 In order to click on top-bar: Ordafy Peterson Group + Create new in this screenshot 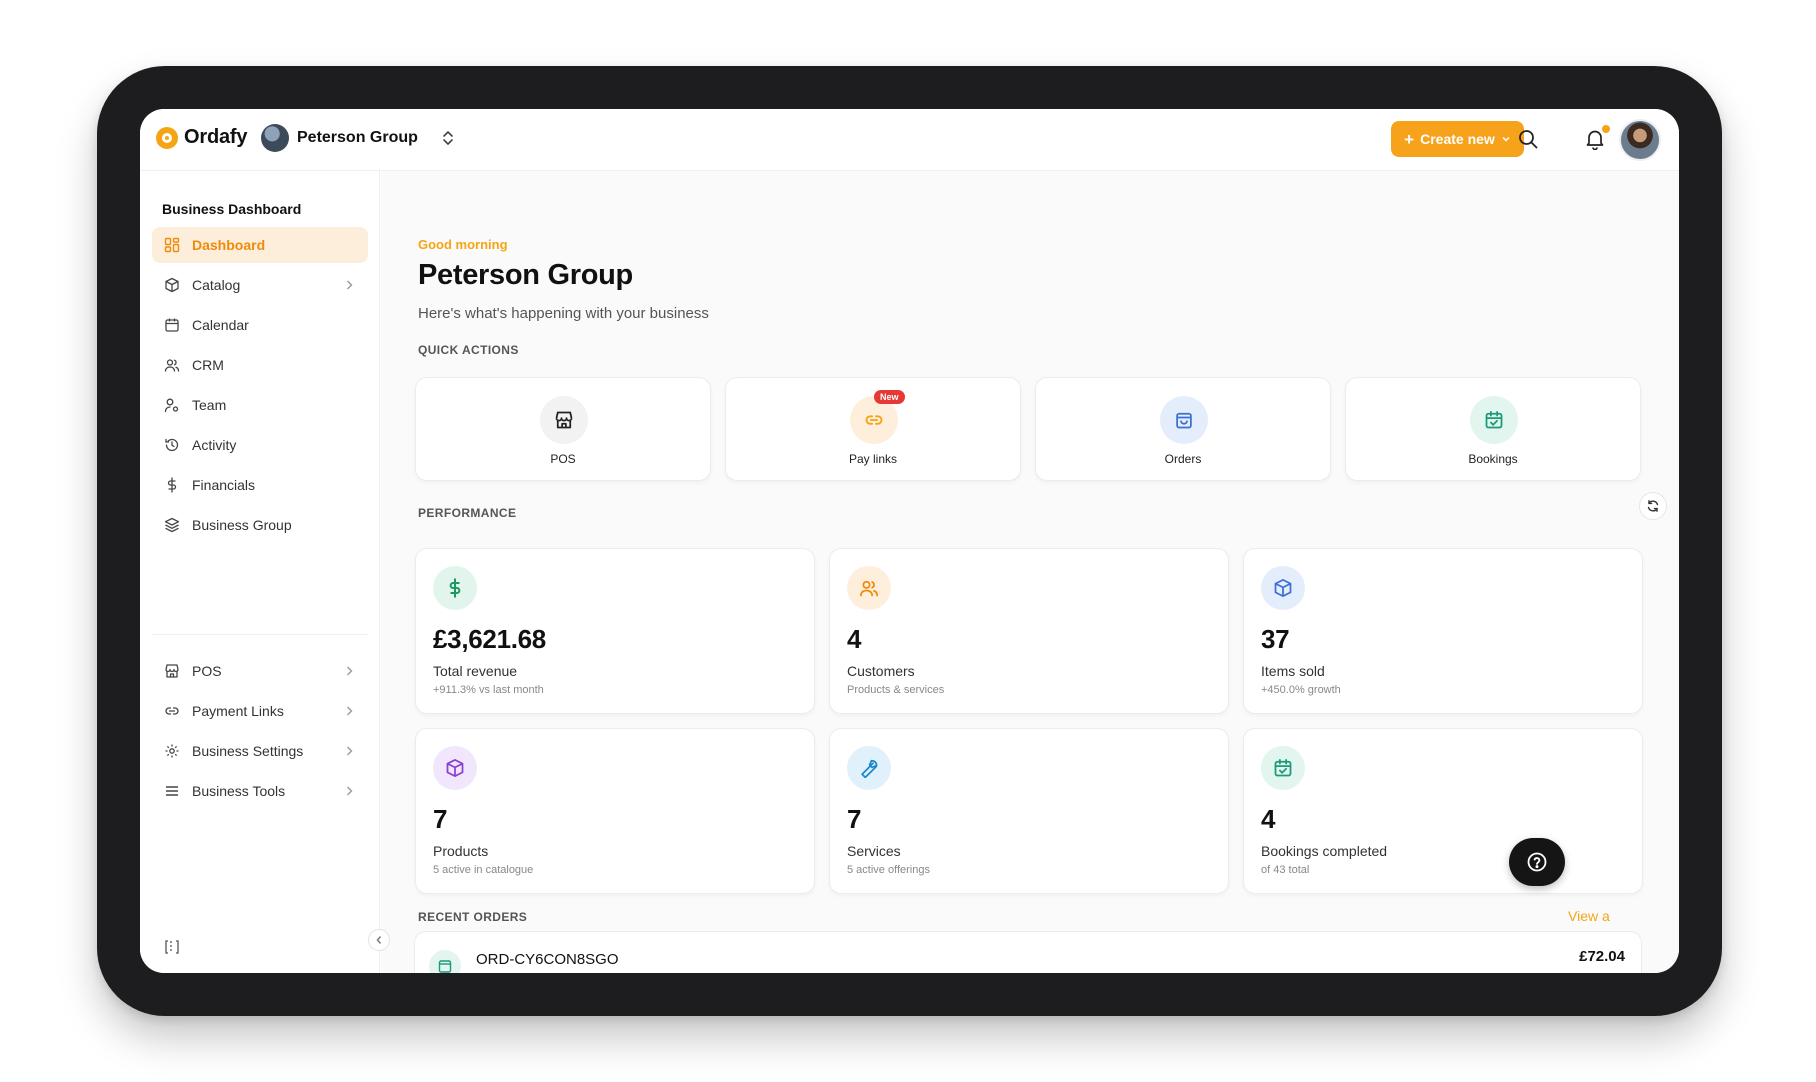, I will do `click(909, 140)`.